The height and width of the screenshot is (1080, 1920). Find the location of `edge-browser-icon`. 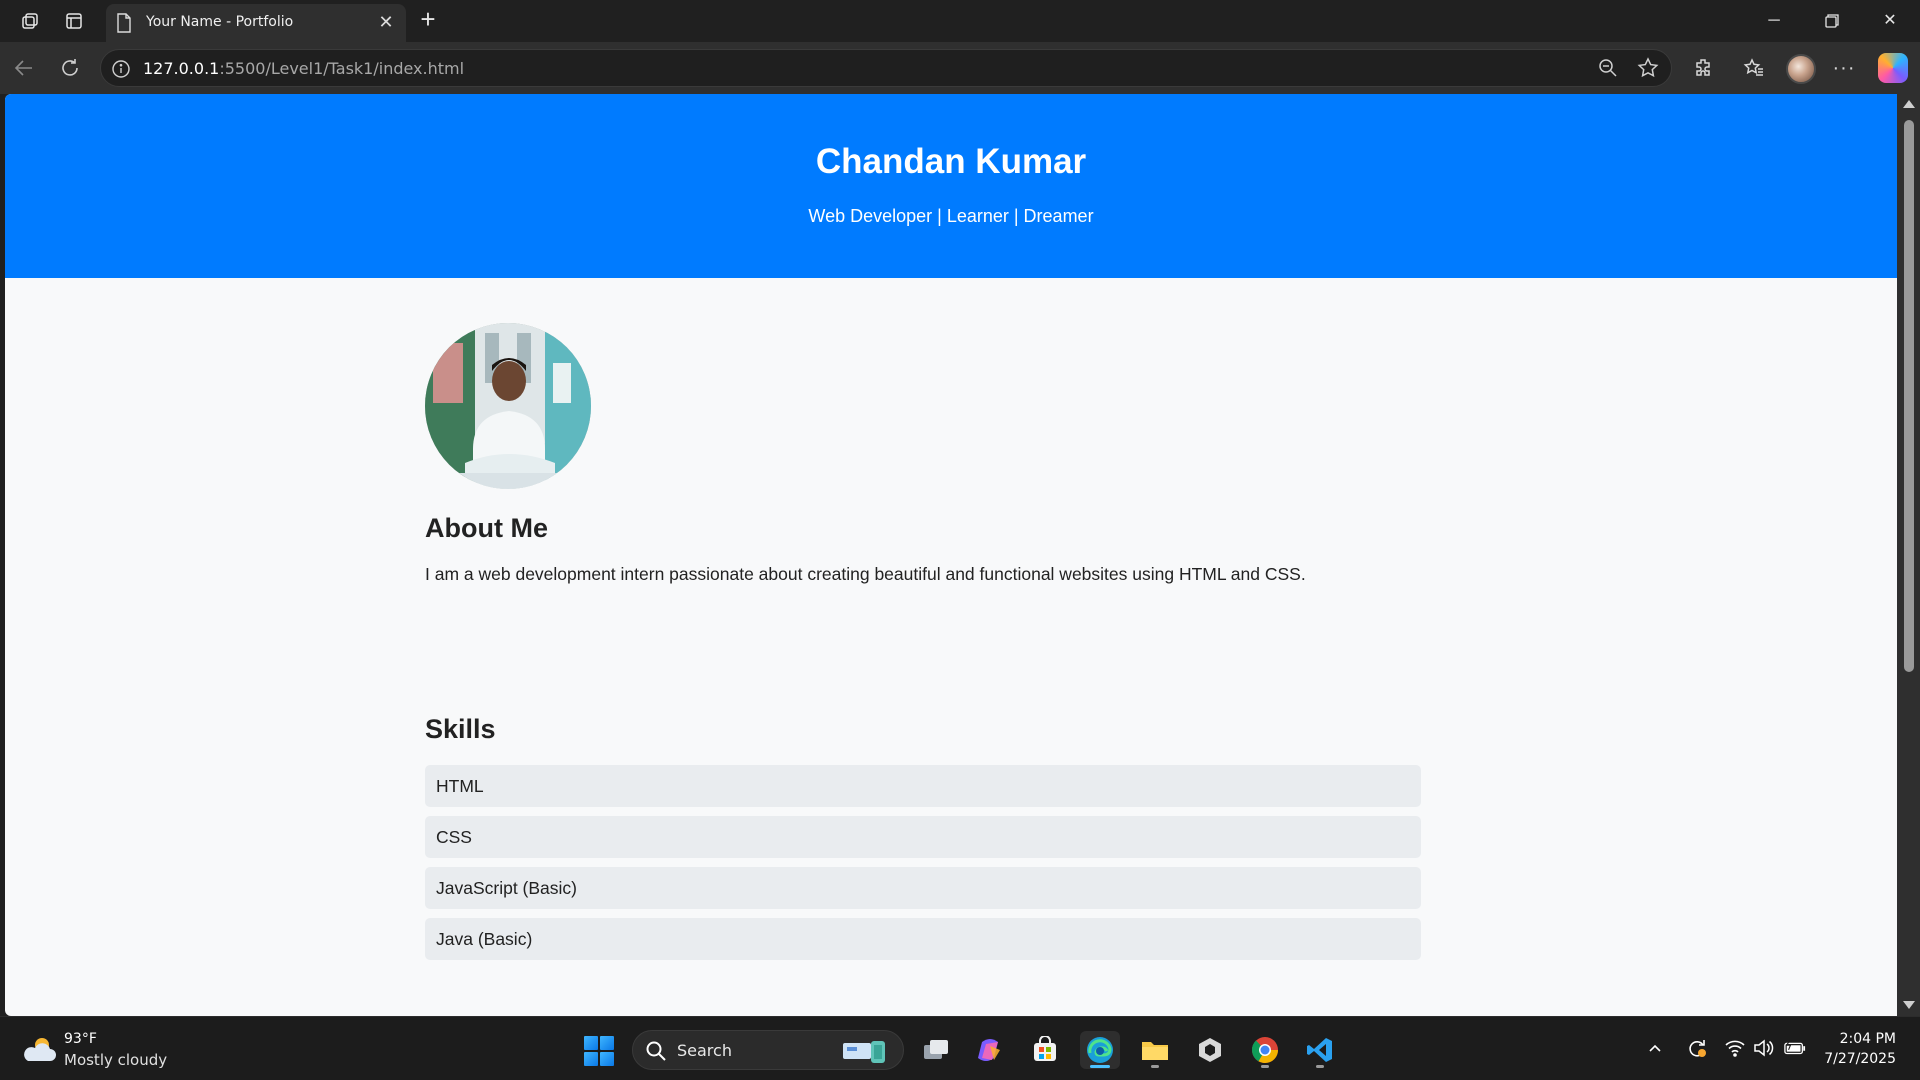

edge-browser-icon is located at coordinates (1100, 1050).